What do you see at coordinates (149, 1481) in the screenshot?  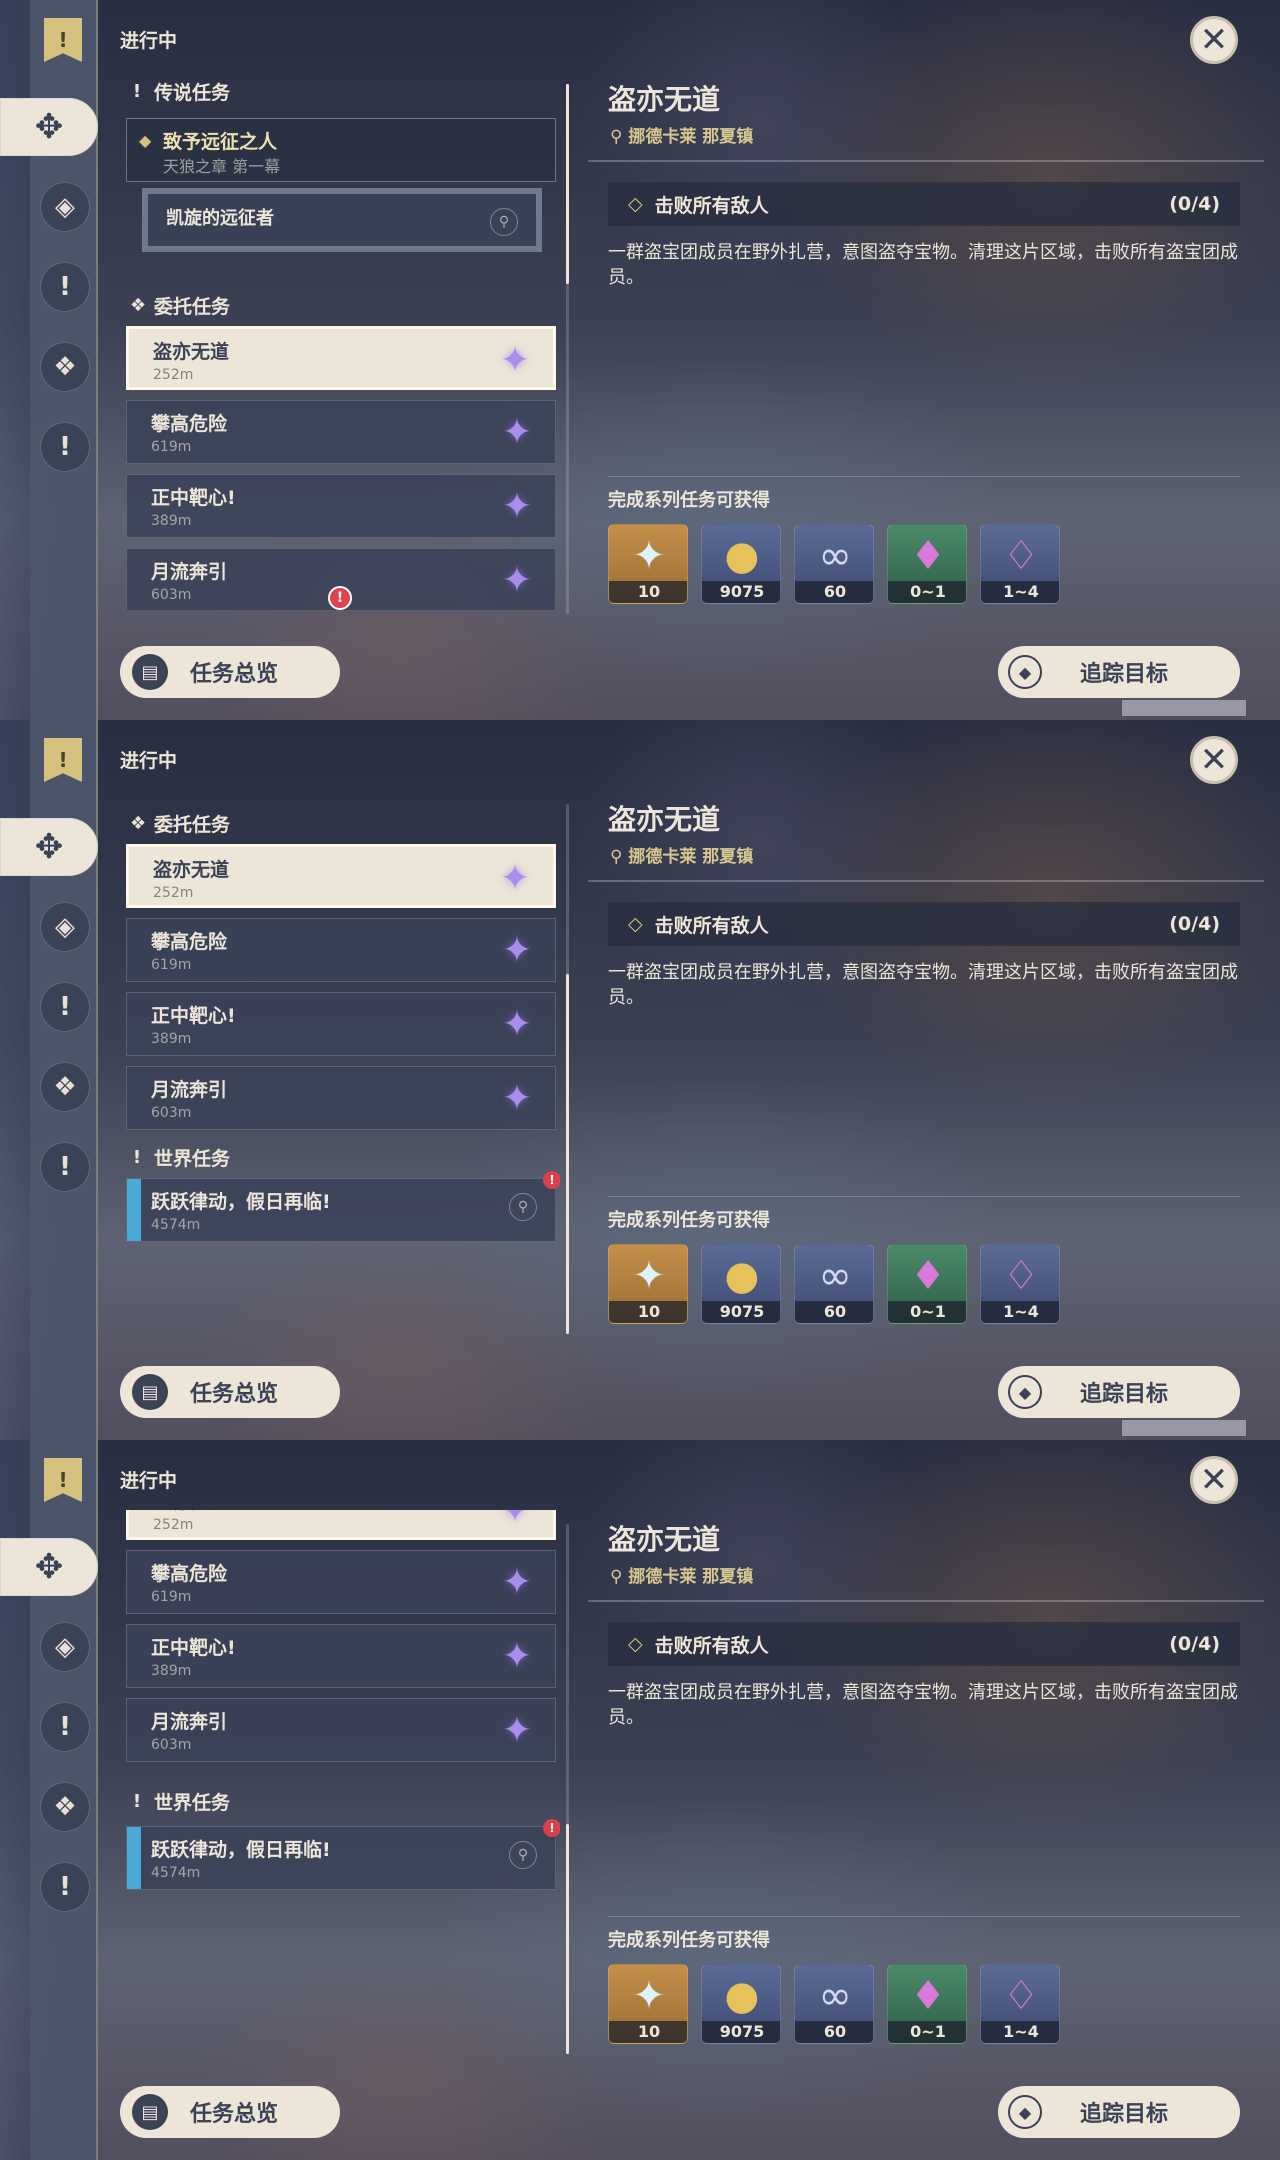 I see `header-label: 进行中` at bounding box center [149, 1481].